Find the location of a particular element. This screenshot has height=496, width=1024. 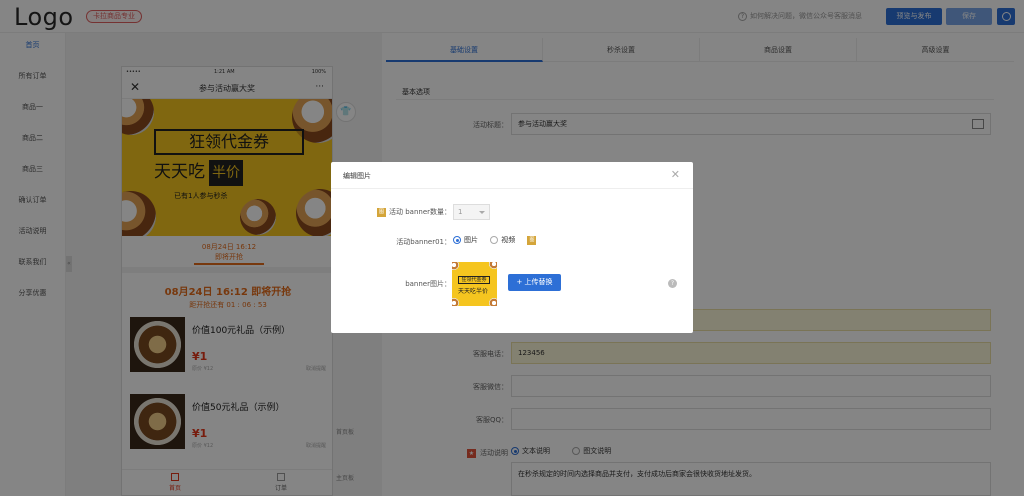

upload-replace-button: + 上传替换 is located at coordinates (534, 282).